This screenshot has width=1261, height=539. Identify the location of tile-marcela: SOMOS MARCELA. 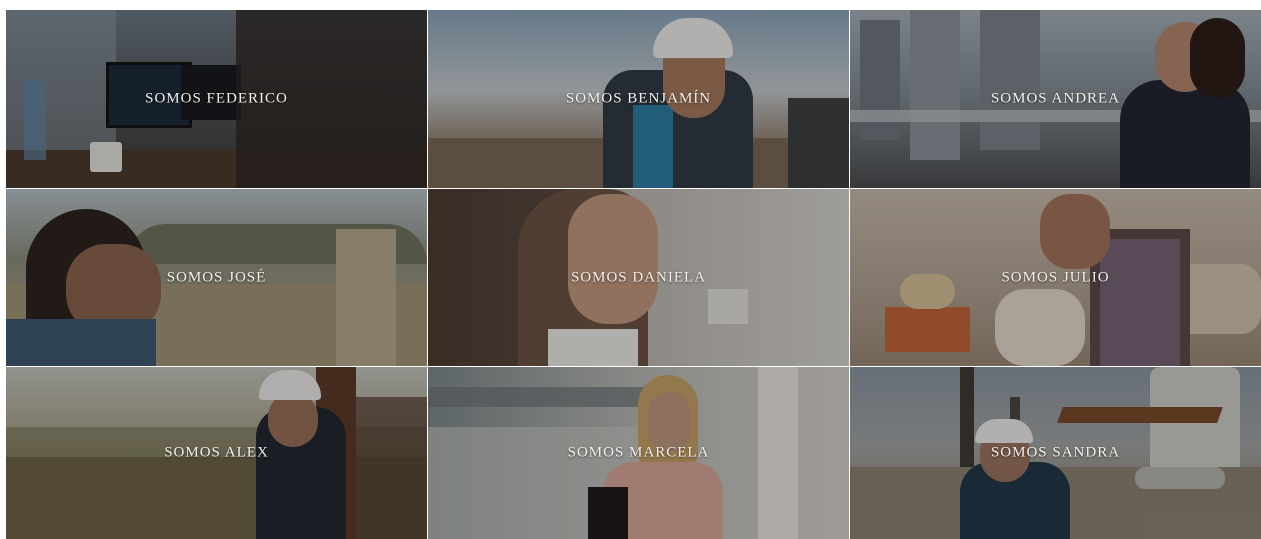
(638, 453).